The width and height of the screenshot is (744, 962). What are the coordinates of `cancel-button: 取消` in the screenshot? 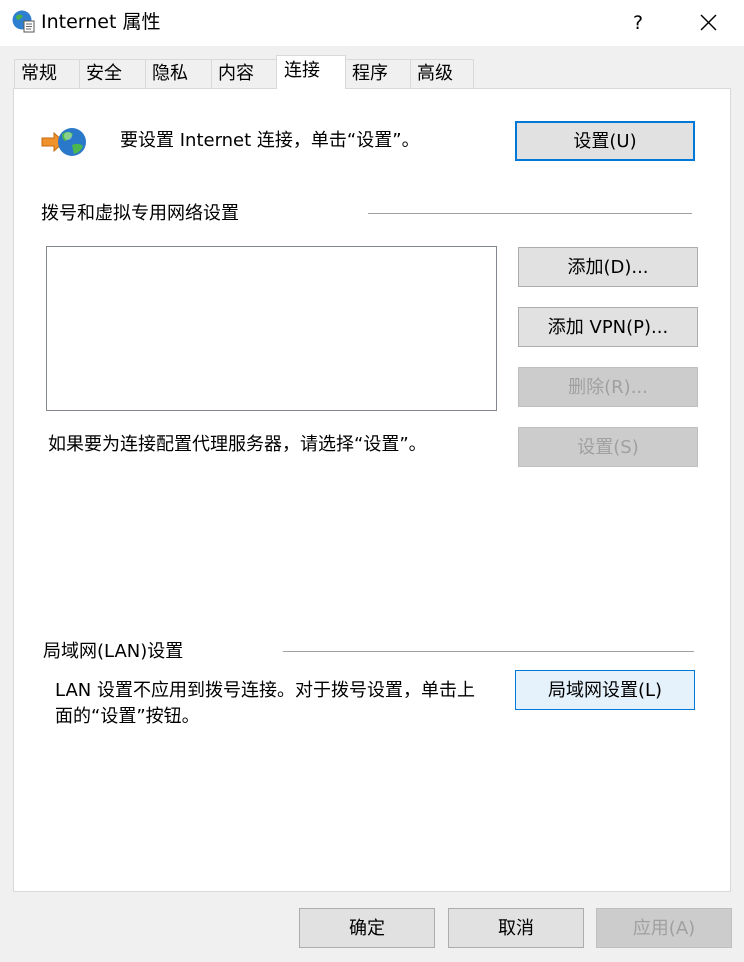 It's located at (516, 928).